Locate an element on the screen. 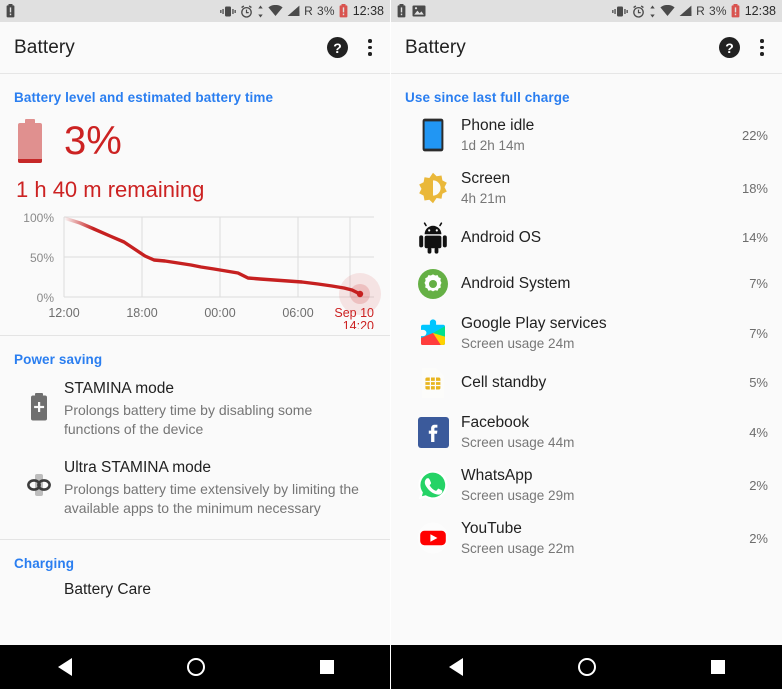  usage-percent: 18% is located at coordinates (754, 188).